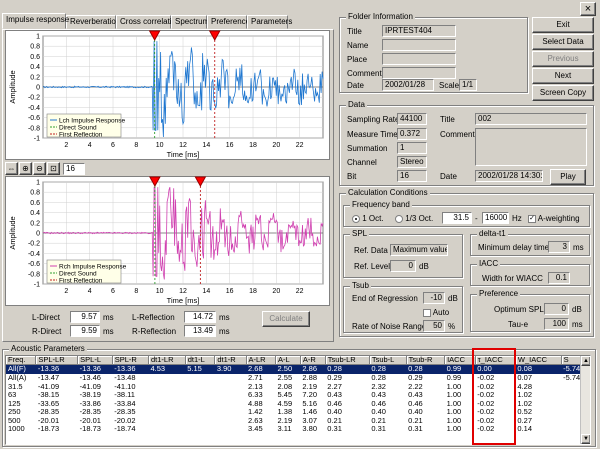  I want to click on close-button: ×, so click(588, 9).